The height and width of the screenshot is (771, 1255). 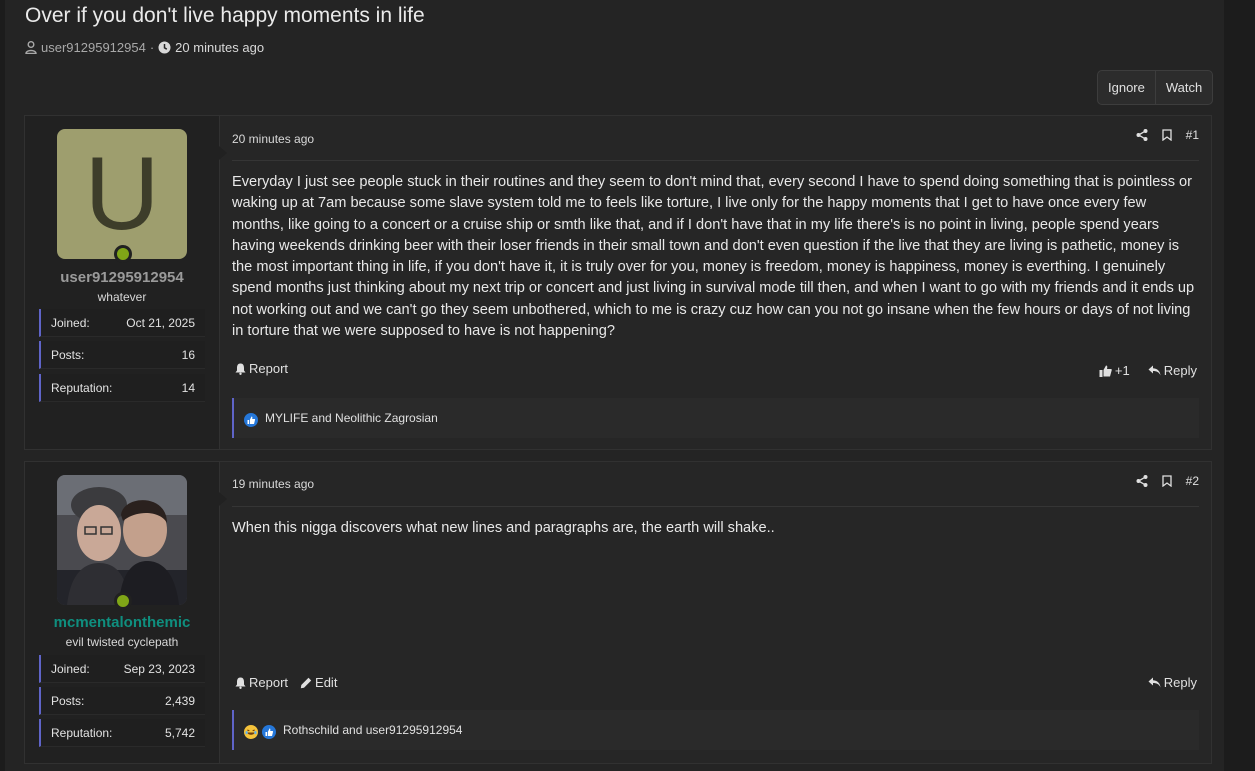 What do you see at coordinates (122, 701) in the screenshot?
I see `stat-posts: Posts: 2,439` at bounding box center [122, 701].